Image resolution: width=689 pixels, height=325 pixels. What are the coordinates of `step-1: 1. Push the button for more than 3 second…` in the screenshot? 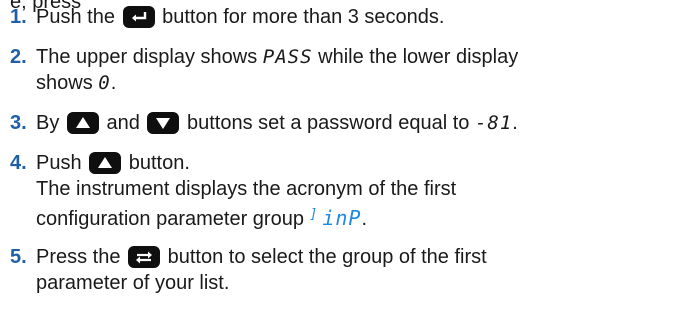 It's located at (227, 17).